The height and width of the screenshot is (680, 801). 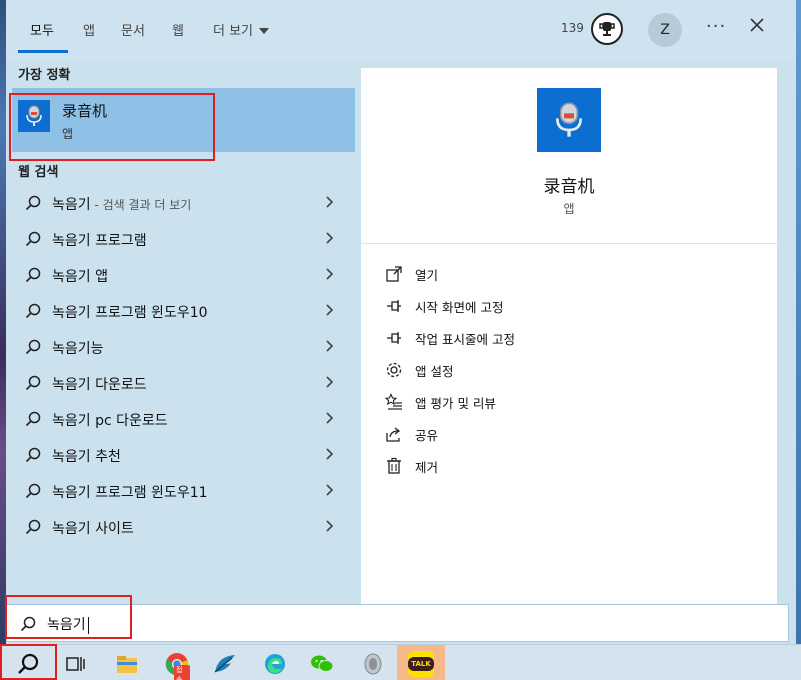 I want to click on web-search-label: 녹음기 프로그램, so click(x=99, y=241).